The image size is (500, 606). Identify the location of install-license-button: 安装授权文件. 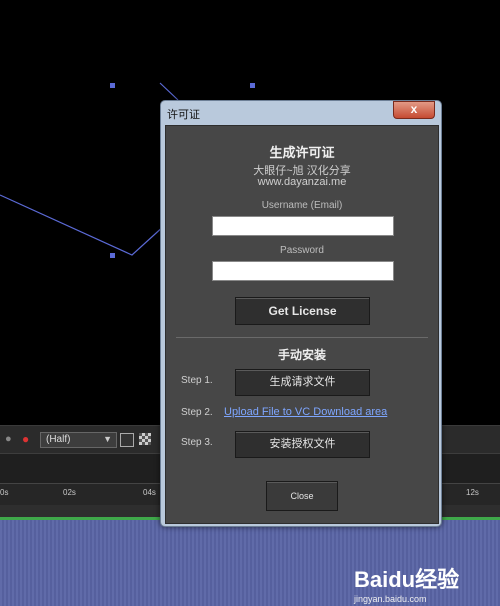
(302, 444).